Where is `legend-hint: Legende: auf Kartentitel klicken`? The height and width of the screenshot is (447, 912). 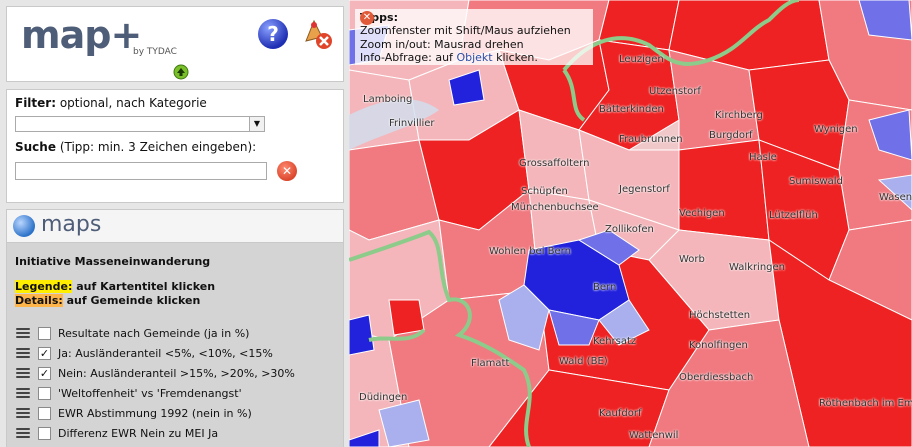 legend-hint: Legende: auf Kartentitel klicken is located at coordinates (115, 286).